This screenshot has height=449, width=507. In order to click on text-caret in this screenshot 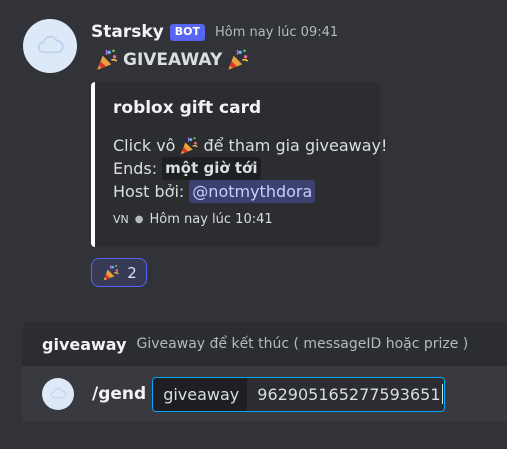, I will do `click(442, 394)`.